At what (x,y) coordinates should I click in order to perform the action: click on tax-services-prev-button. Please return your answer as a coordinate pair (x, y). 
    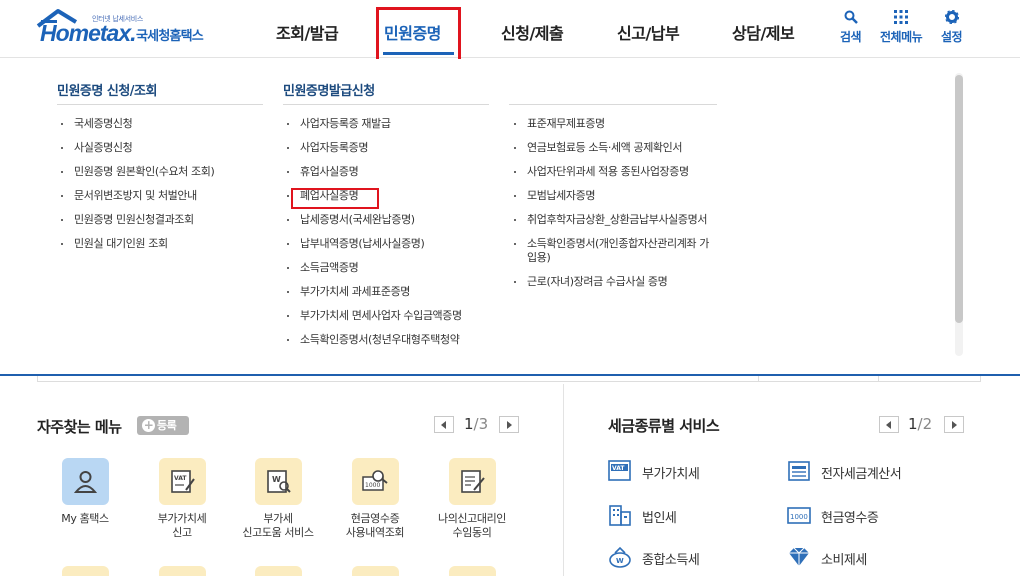
    Looking at the image, I should click on (889, 424).